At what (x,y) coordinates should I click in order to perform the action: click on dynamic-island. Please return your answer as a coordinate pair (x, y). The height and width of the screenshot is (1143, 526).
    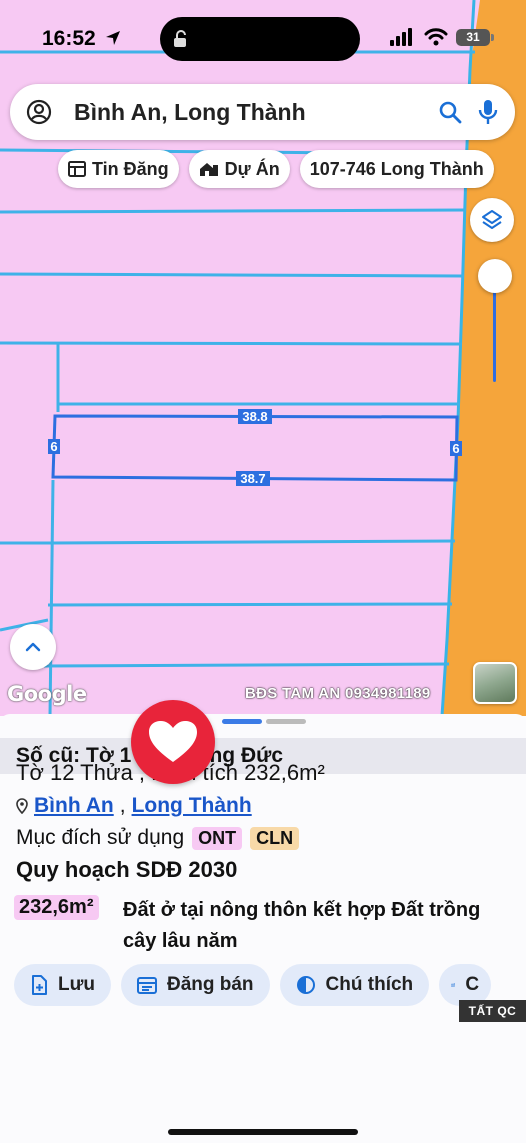
    Looking at the image, I should click on (260, 39).